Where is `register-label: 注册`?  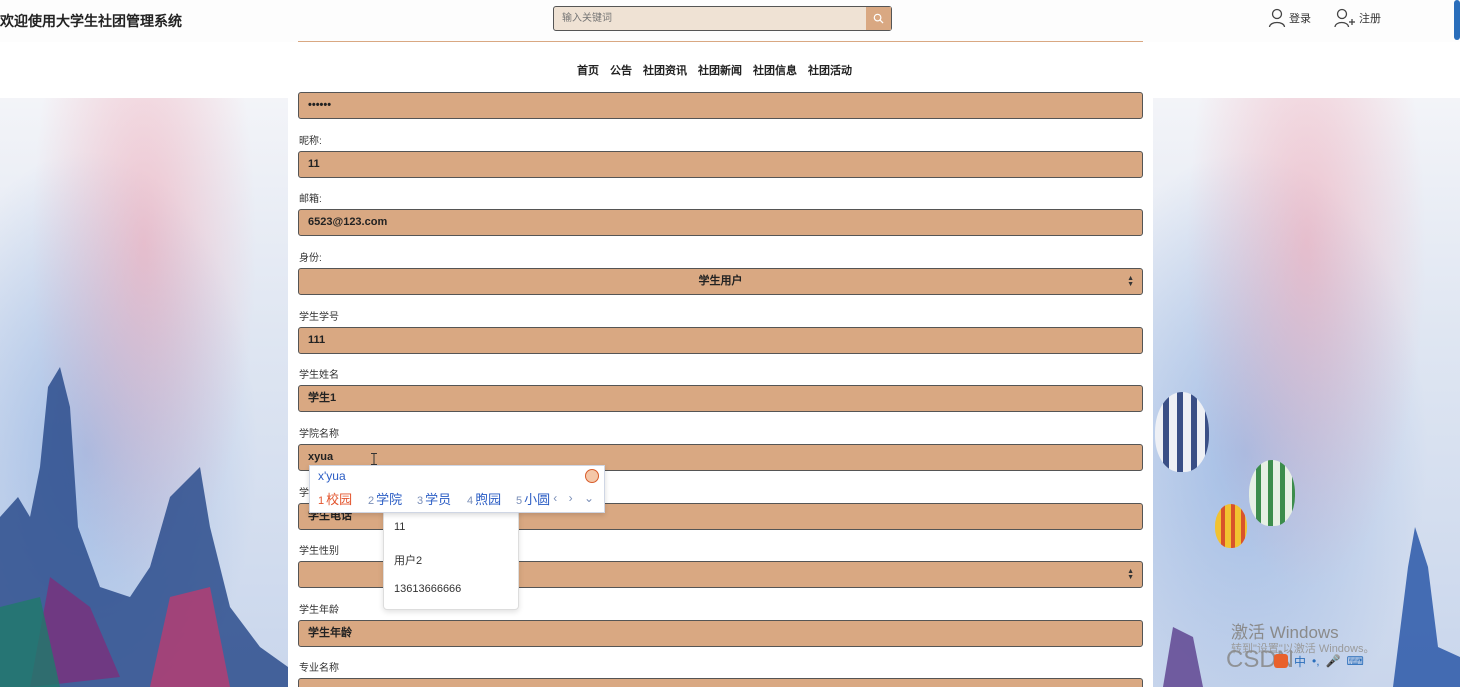 register-label: 注册 is located at coordinates (1370, 19).